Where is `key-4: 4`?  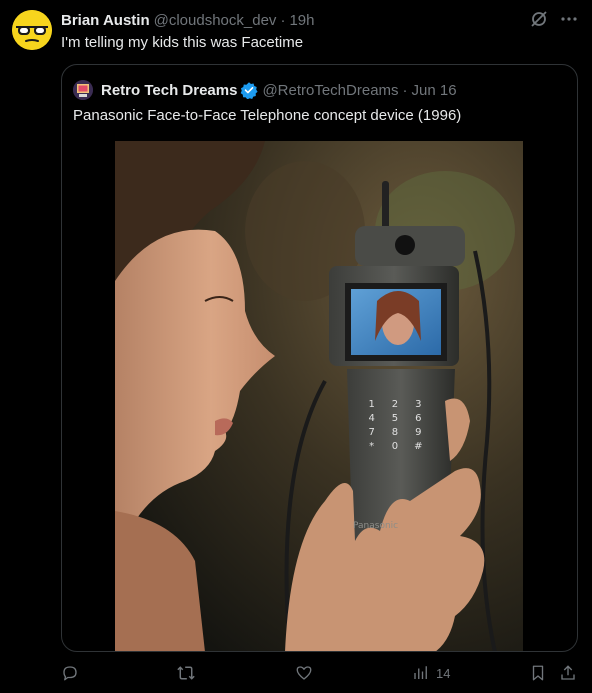 key-4: 4 is located at coordinates (371, 418).